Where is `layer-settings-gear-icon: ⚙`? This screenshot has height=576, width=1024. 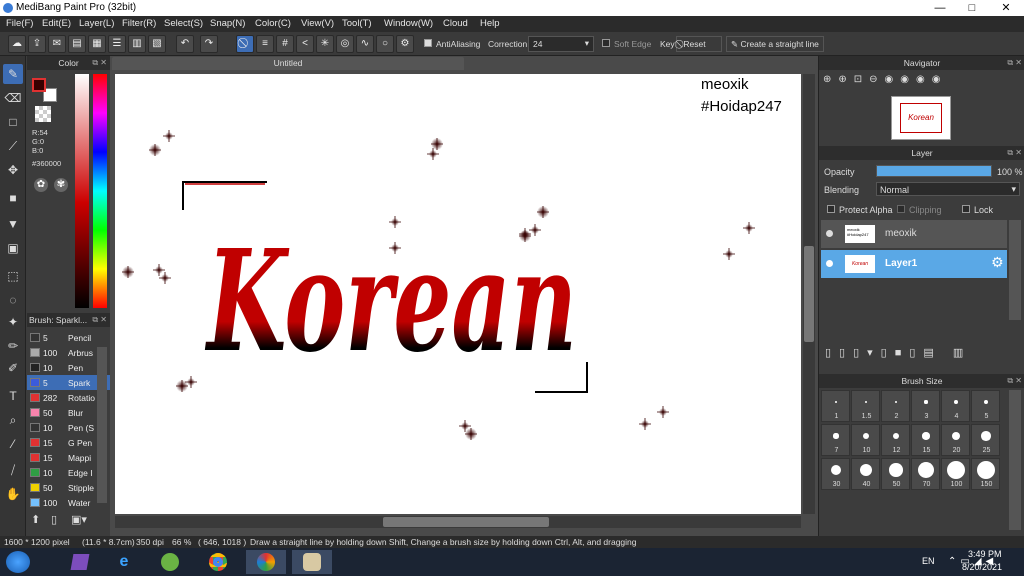
layer-settings-gear-icon: ⚙ is located at coordinates (997, 262).